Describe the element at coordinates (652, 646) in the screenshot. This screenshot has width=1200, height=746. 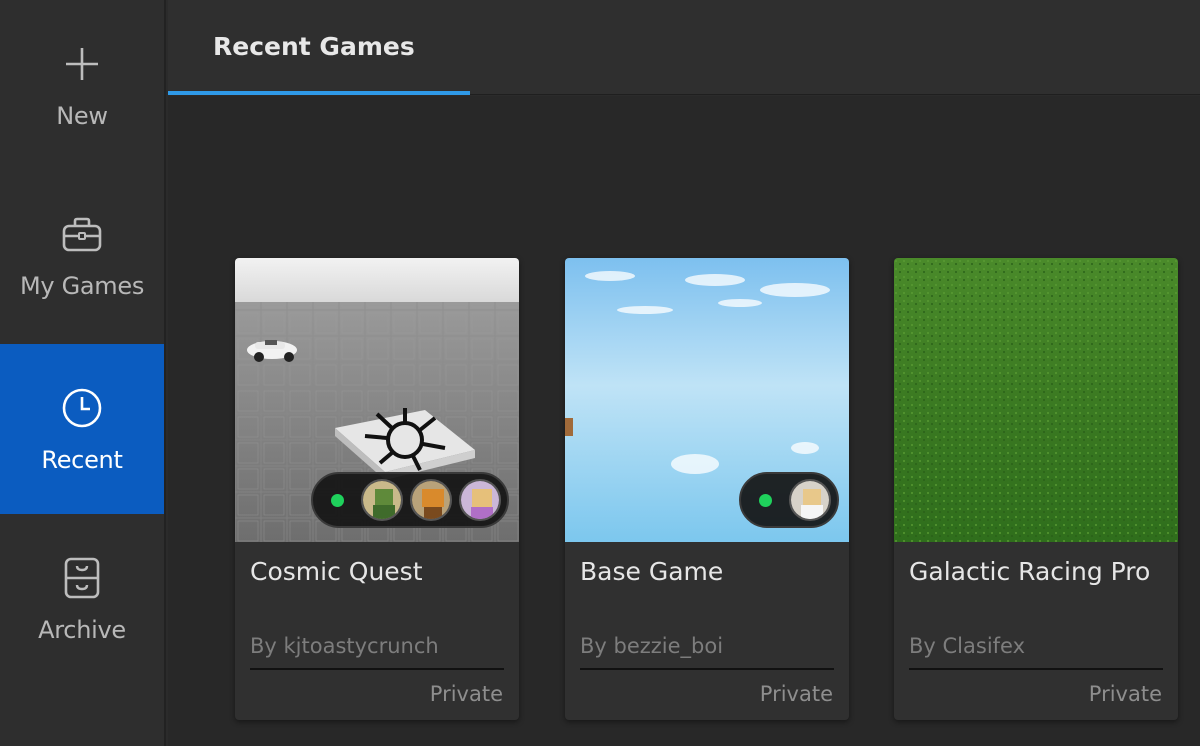
I see `game-author: By bezzie_boi` at that location.